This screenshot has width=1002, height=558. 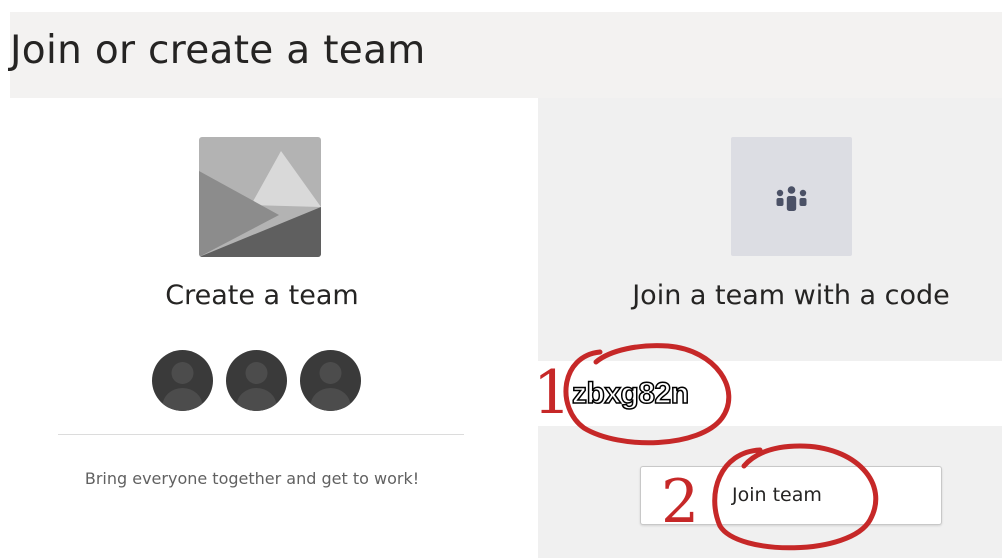 I want to click on join-team-button-label: Join team, so click(x=777, y=495).